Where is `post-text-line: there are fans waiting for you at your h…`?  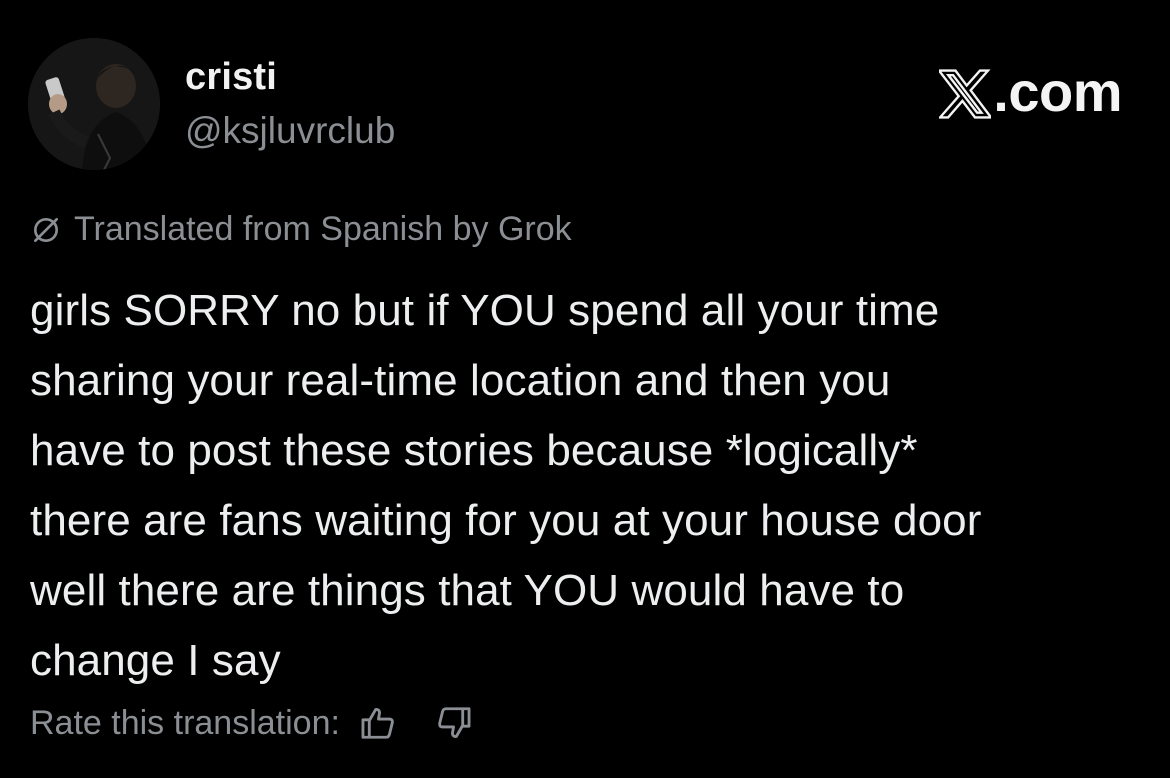 post-text-line: there are fans waiting for you at your h… is located at coordinates (506, 520).